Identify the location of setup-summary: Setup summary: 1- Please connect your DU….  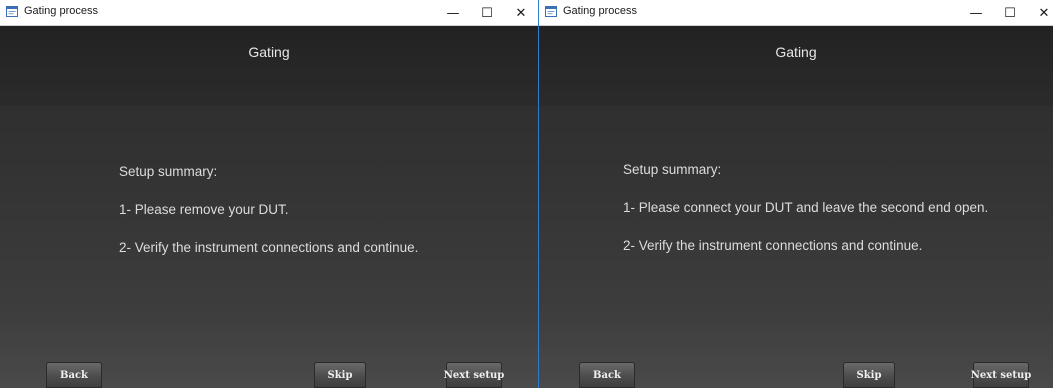
(805, 219).